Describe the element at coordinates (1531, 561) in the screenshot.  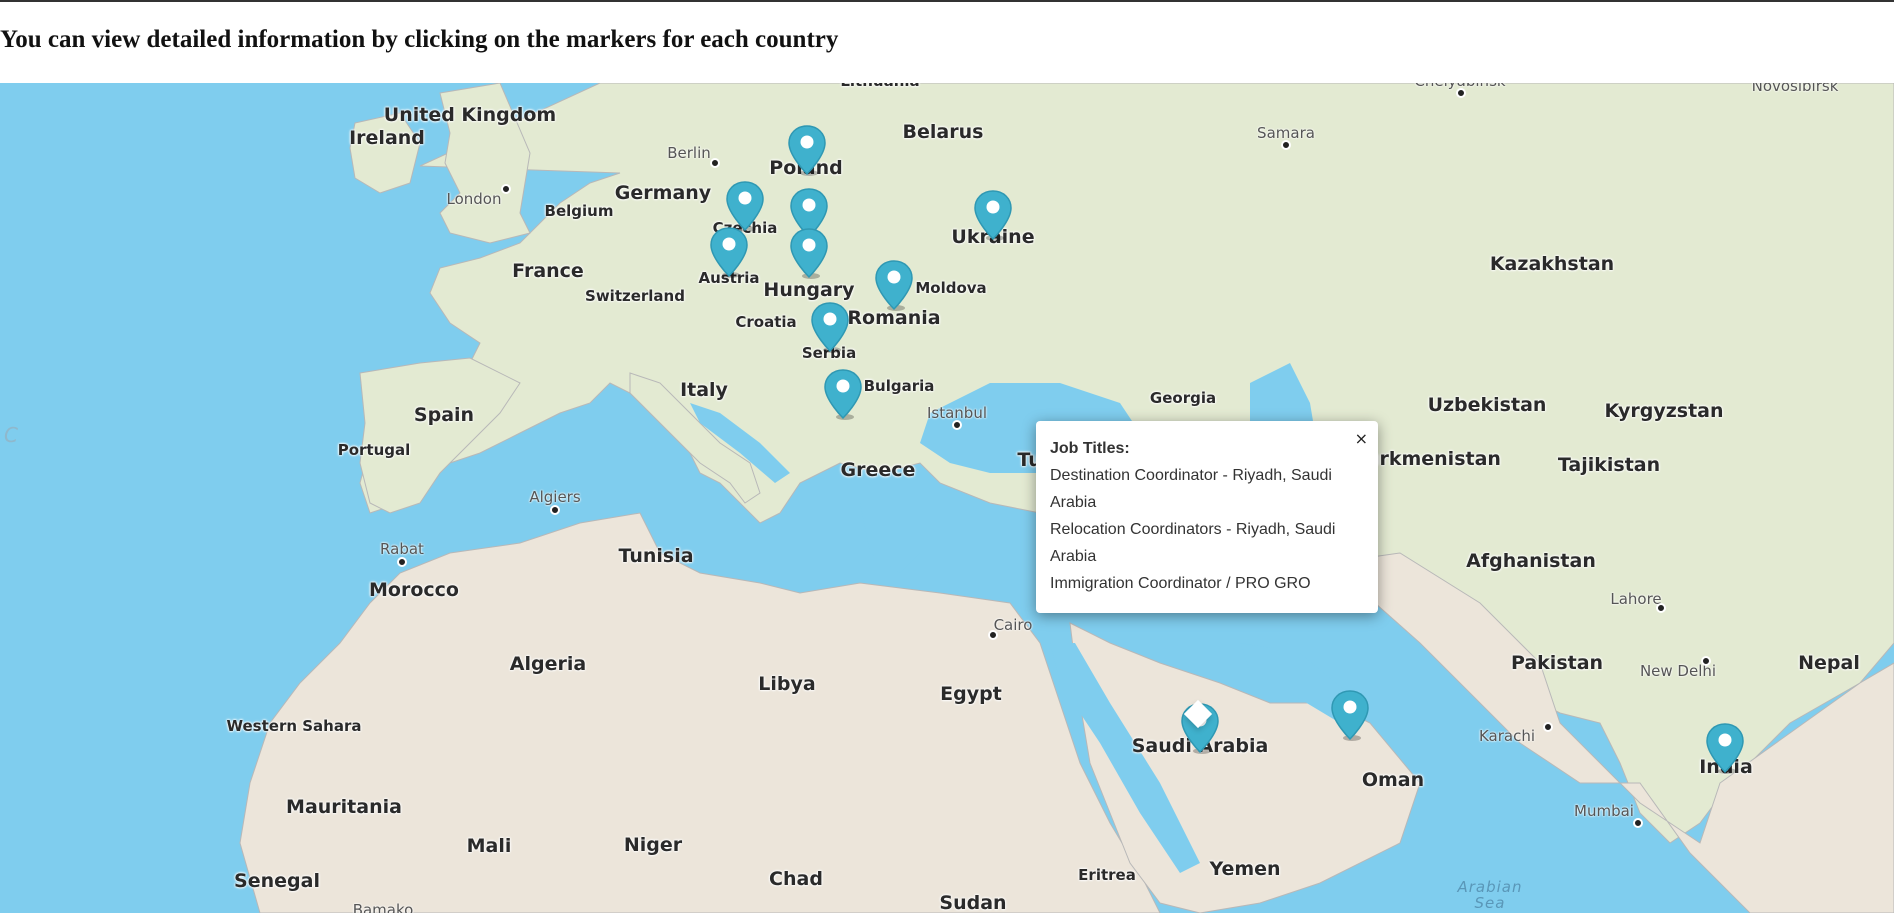
I see `country-label: Afghanistan` at that location.